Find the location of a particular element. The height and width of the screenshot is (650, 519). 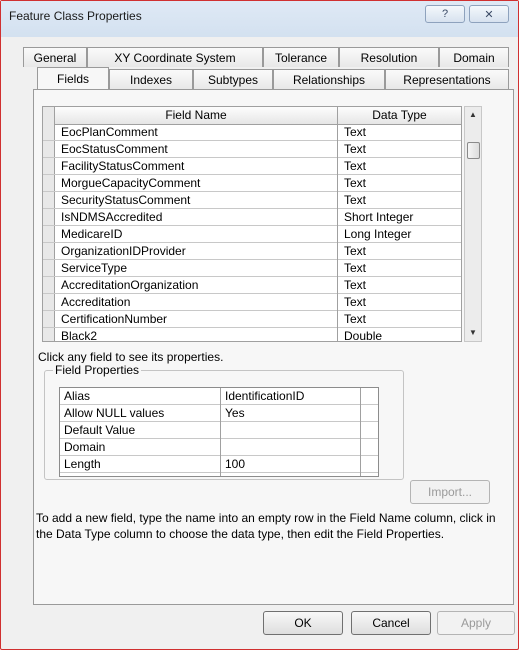

table-row: FacilityStatusComment Text is located at coordinates (252, 166).